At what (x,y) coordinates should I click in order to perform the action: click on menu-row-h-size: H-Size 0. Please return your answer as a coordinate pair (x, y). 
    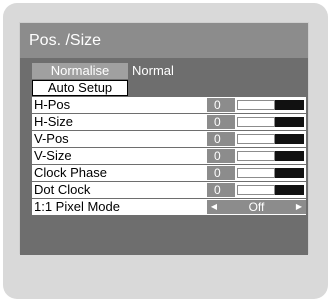
    Looking at the image, I should click on (169, 122).